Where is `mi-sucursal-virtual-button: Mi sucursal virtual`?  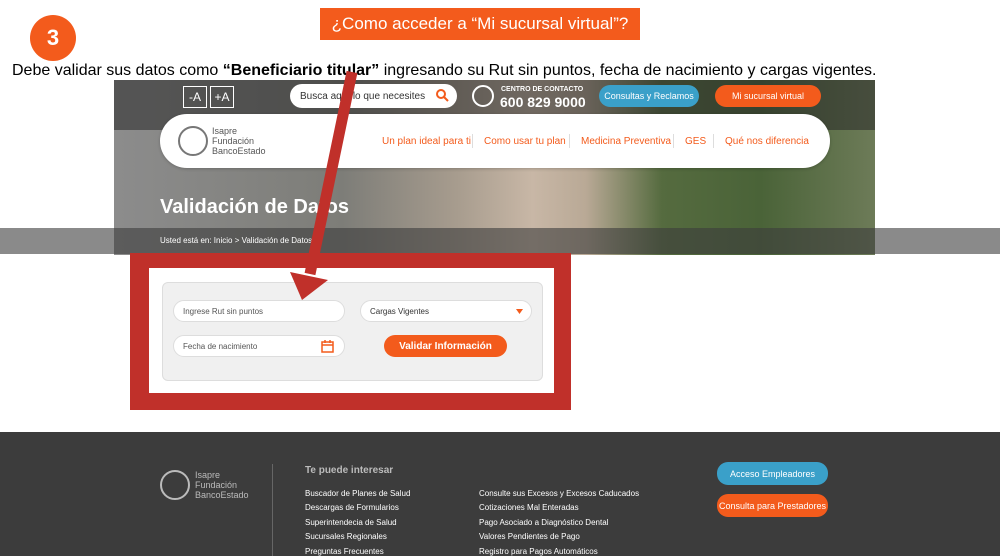
mi-sucursal-virtual-button: Mi sucursal virtual is located at coordinates (768, 96).